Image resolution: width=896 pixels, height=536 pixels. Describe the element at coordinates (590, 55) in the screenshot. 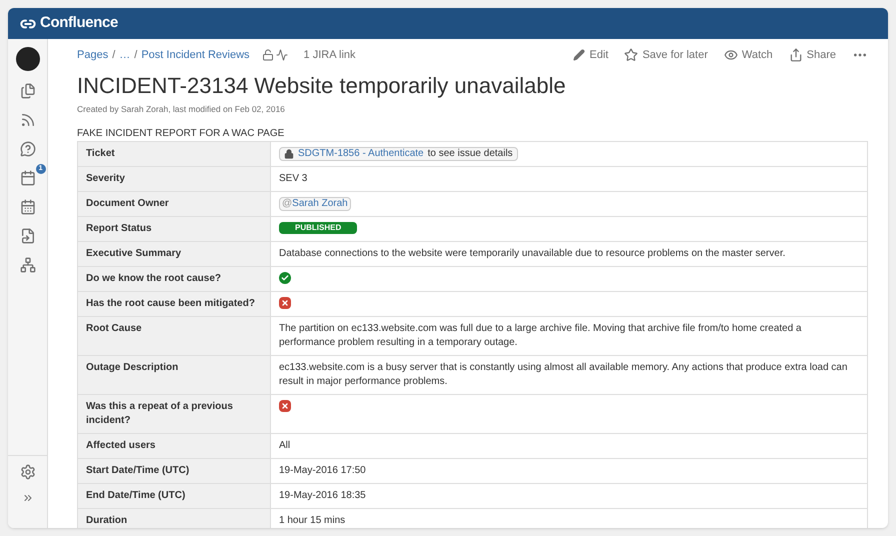

I see `toolbar-button: Edit` at that location.